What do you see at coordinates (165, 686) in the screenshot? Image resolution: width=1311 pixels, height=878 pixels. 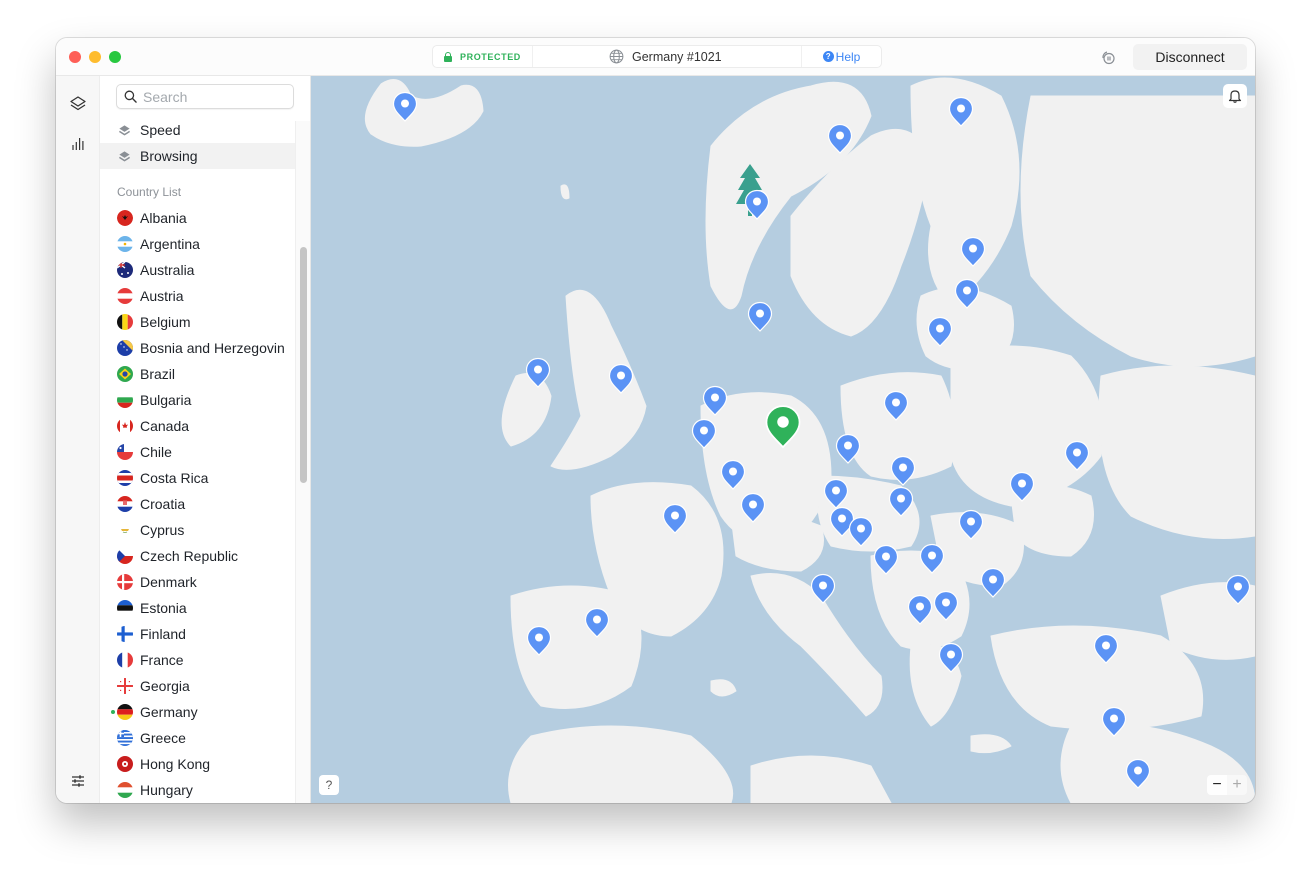 I see `country-label: Georgia` at bounding box center [165, 686].